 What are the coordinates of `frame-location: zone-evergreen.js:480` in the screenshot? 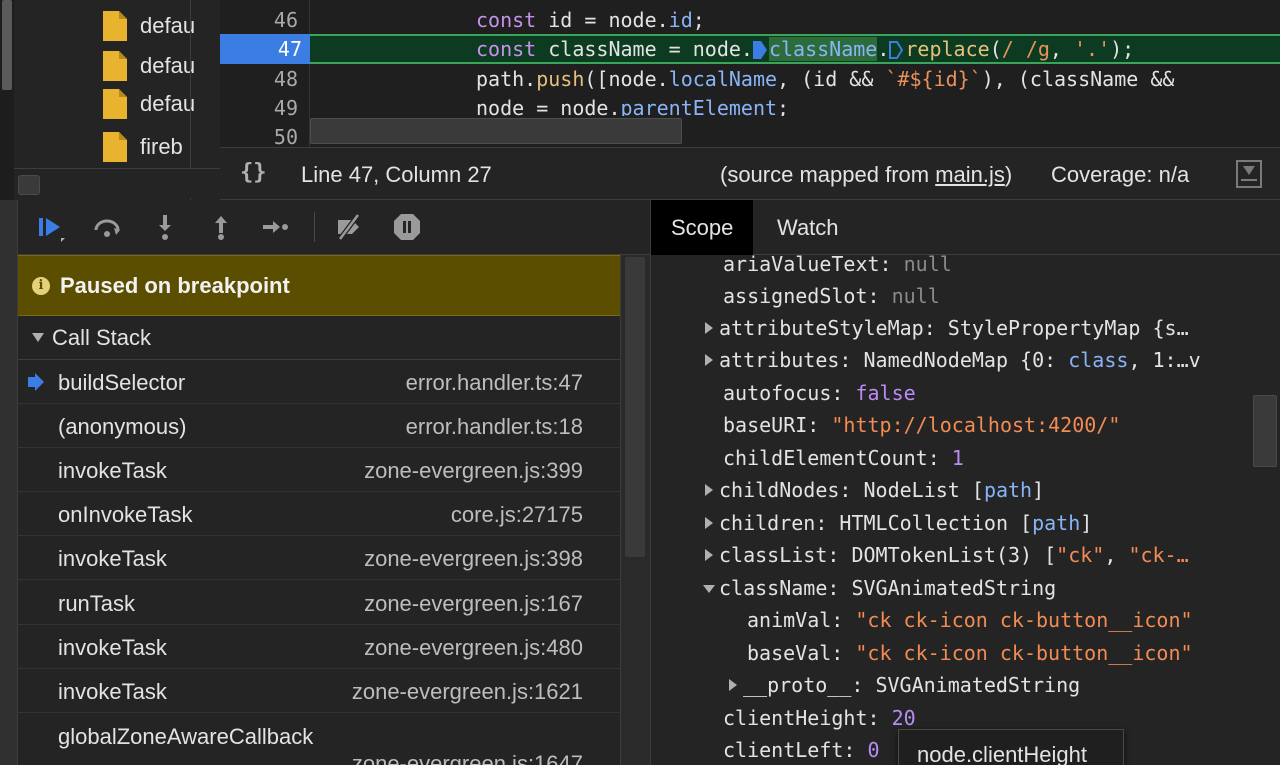 It's located at (473, 647).